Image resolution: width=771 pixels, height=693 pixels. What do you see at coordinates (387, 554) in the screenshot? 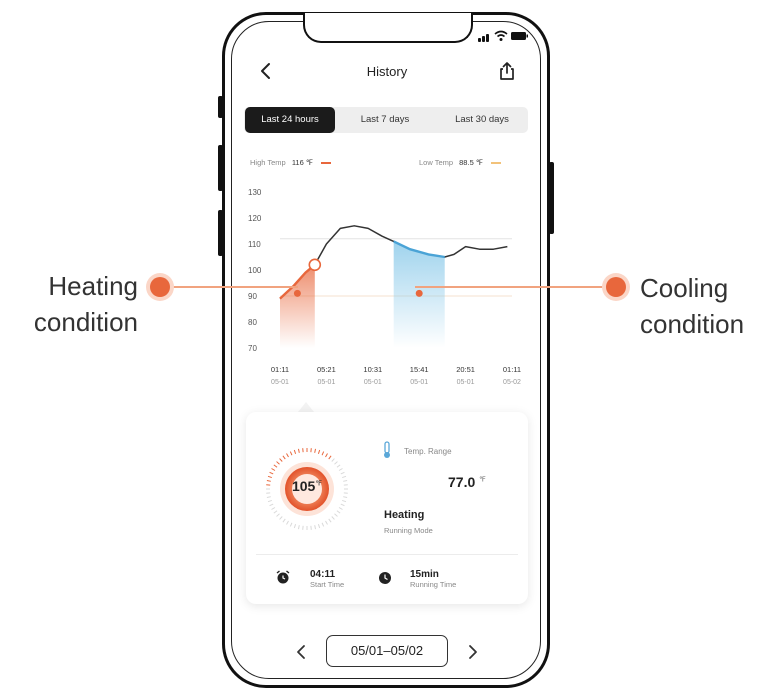
I see `card-divider` at bounding box center [387, 554].